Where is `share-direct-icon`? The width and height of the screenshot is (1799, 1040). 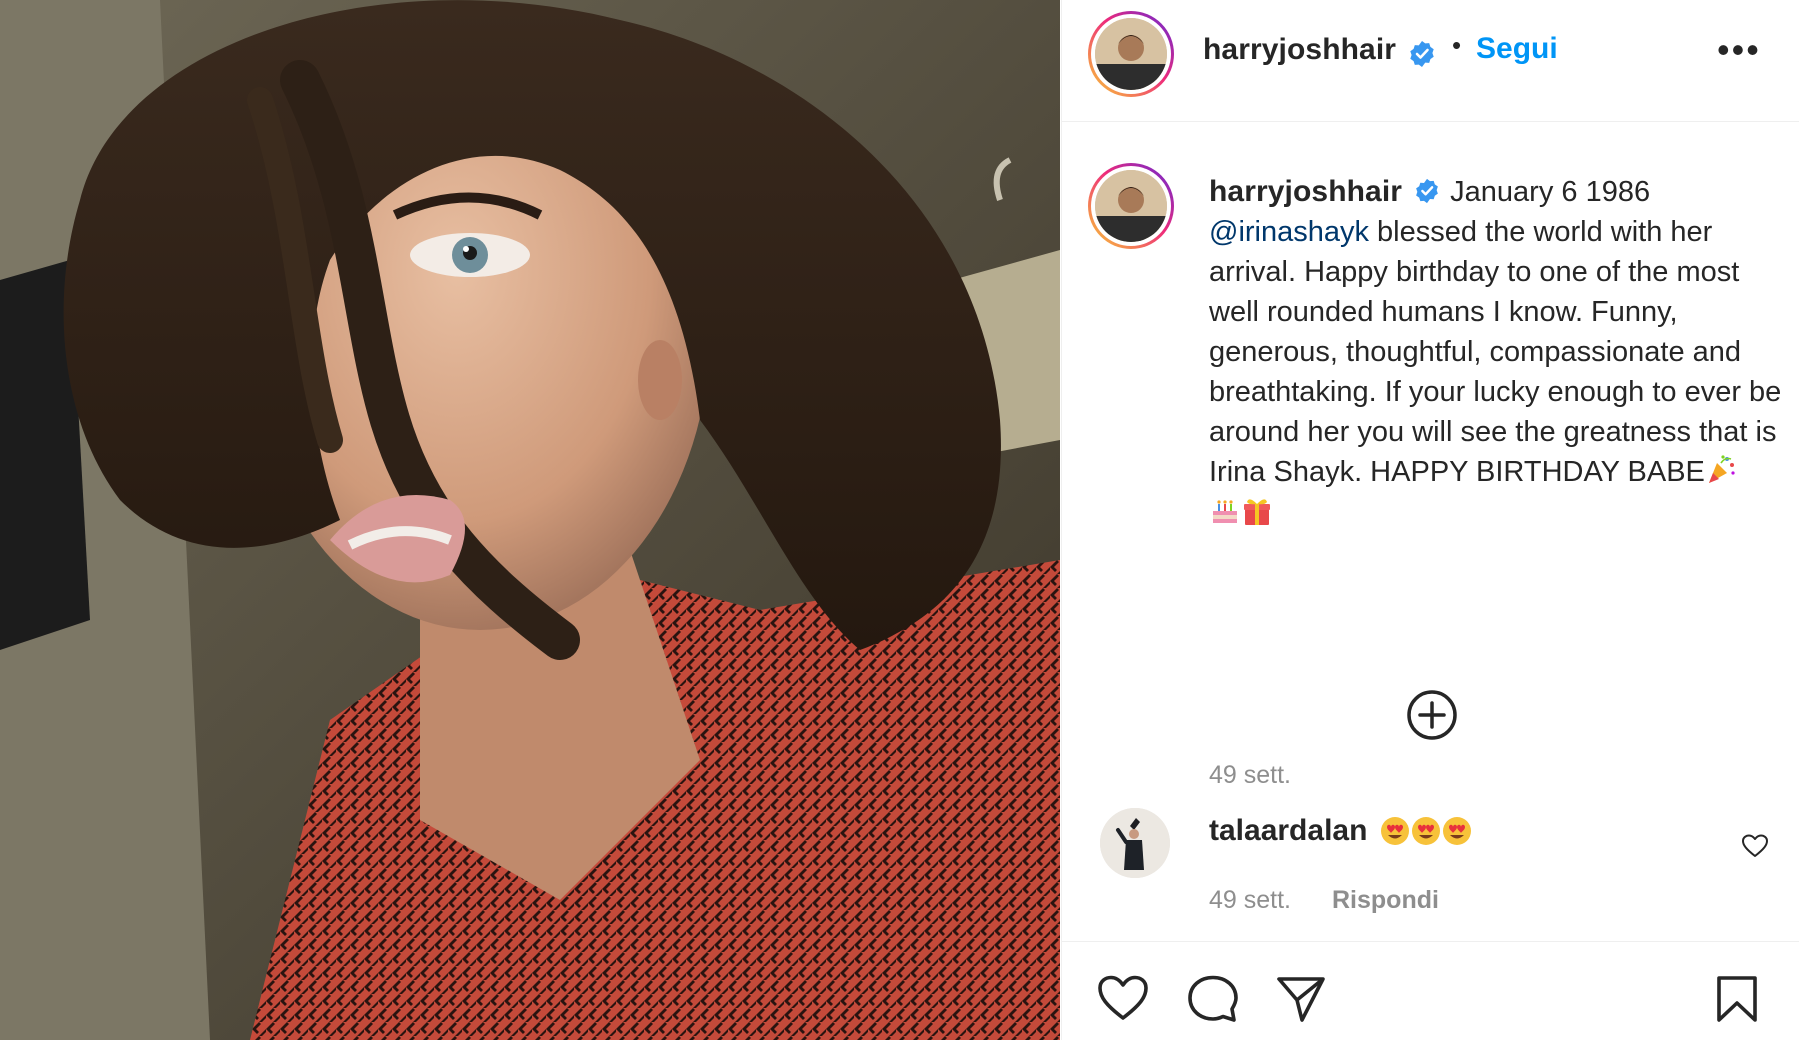 share-direct-icon is located at coordinates (1301, 1001).